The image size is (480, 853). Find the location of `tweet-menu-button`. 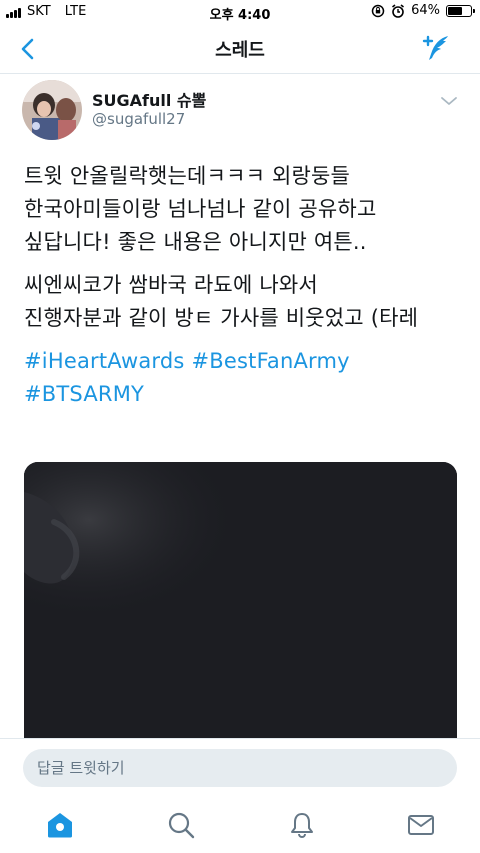

tweet-menu-button is located at coordinates (449, 98).